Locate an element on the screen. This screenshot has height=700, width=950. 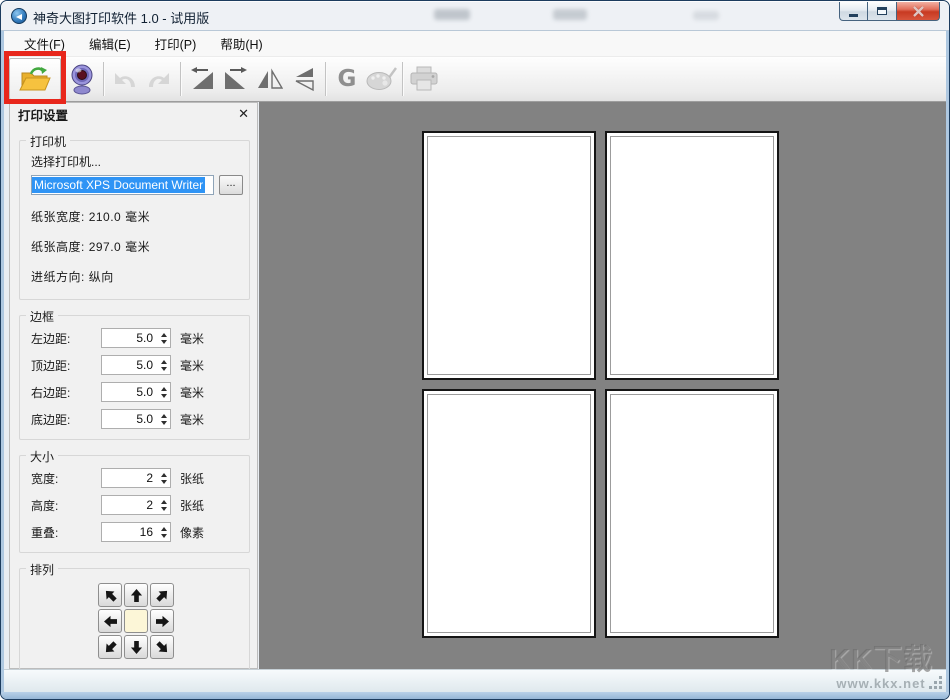
app-icon is located at coordinates (19, 16).